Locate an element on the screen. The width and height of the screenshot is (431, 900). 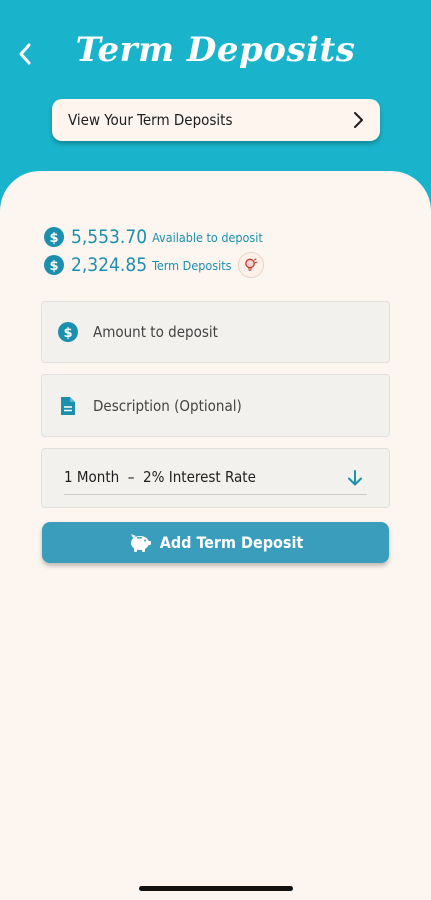
lightbulb-help-icon is located at coordinates (251, 264).